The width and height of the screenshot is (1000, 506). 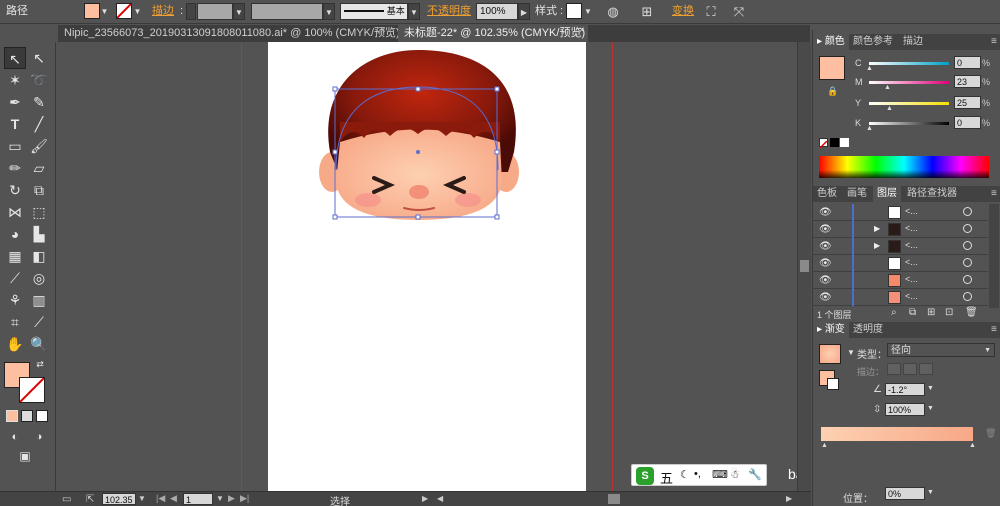 What do you see at coordinates (90, 499) in the screenshot?
I see `export-icon: ⇱` at bounding box center [90, 499].